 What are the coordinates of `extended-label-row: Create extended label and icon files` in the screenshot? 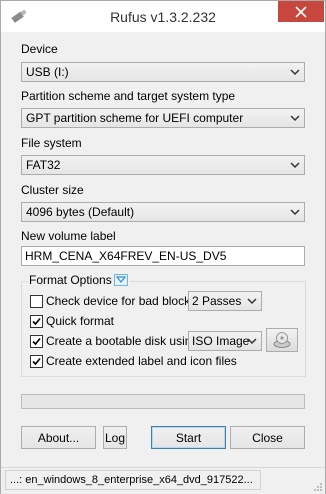 It's located at (133, 361).